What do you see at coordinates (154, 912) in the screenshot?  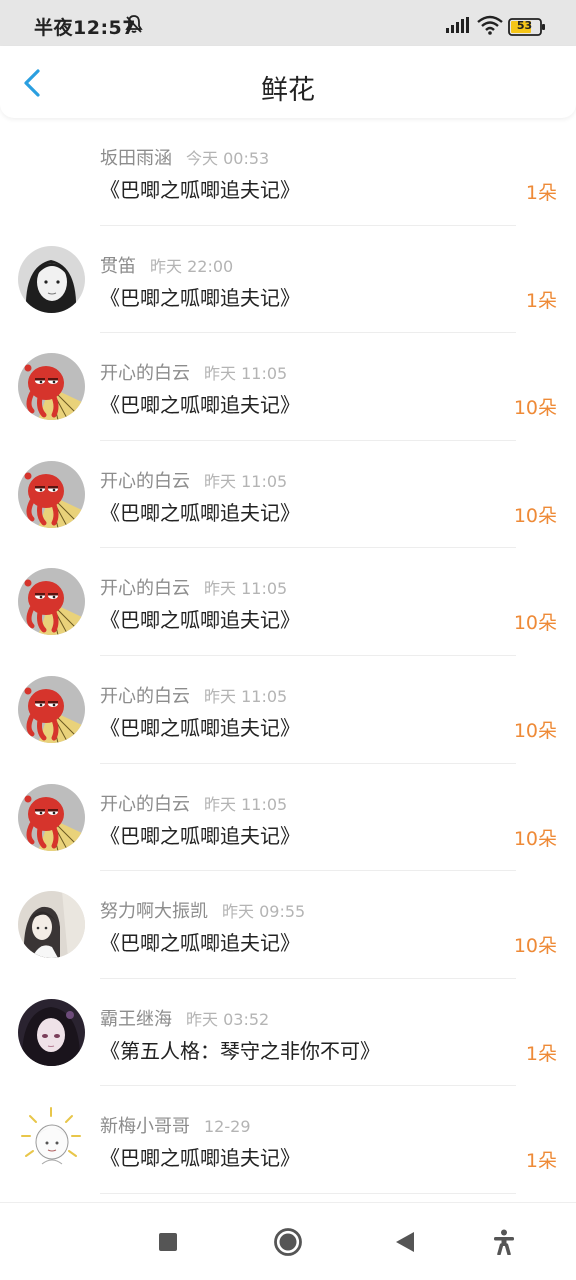 I see `username-text: 努力啊大振凯` at bounding box center [154, 912].